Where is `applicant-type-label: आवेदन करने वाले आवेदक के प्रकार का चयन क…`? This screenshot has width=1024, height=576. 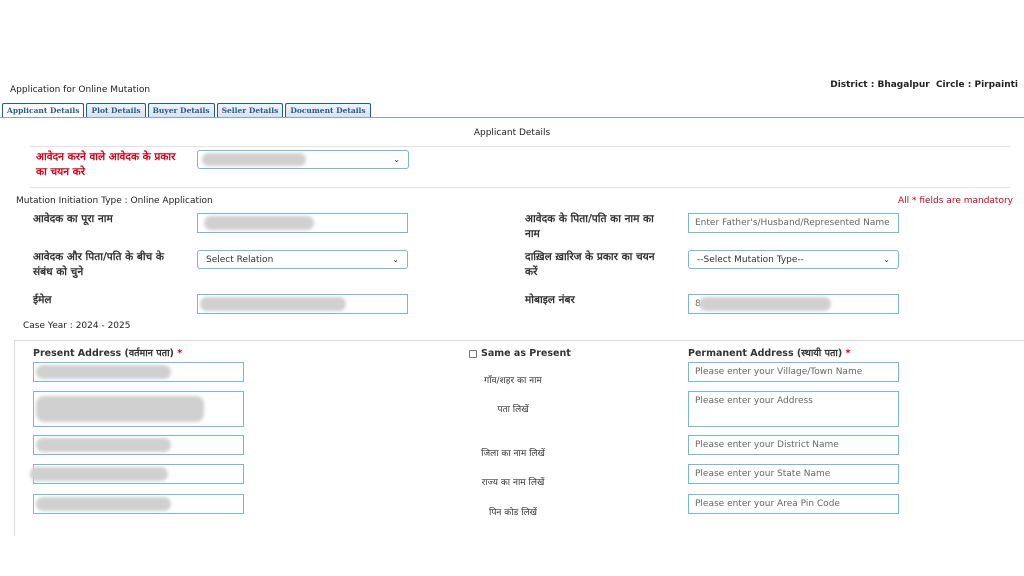 applicant-type-label: आवेदन करने वाले आवेदक के प्रकार का चयन क… is located at coordinates (106, 164).